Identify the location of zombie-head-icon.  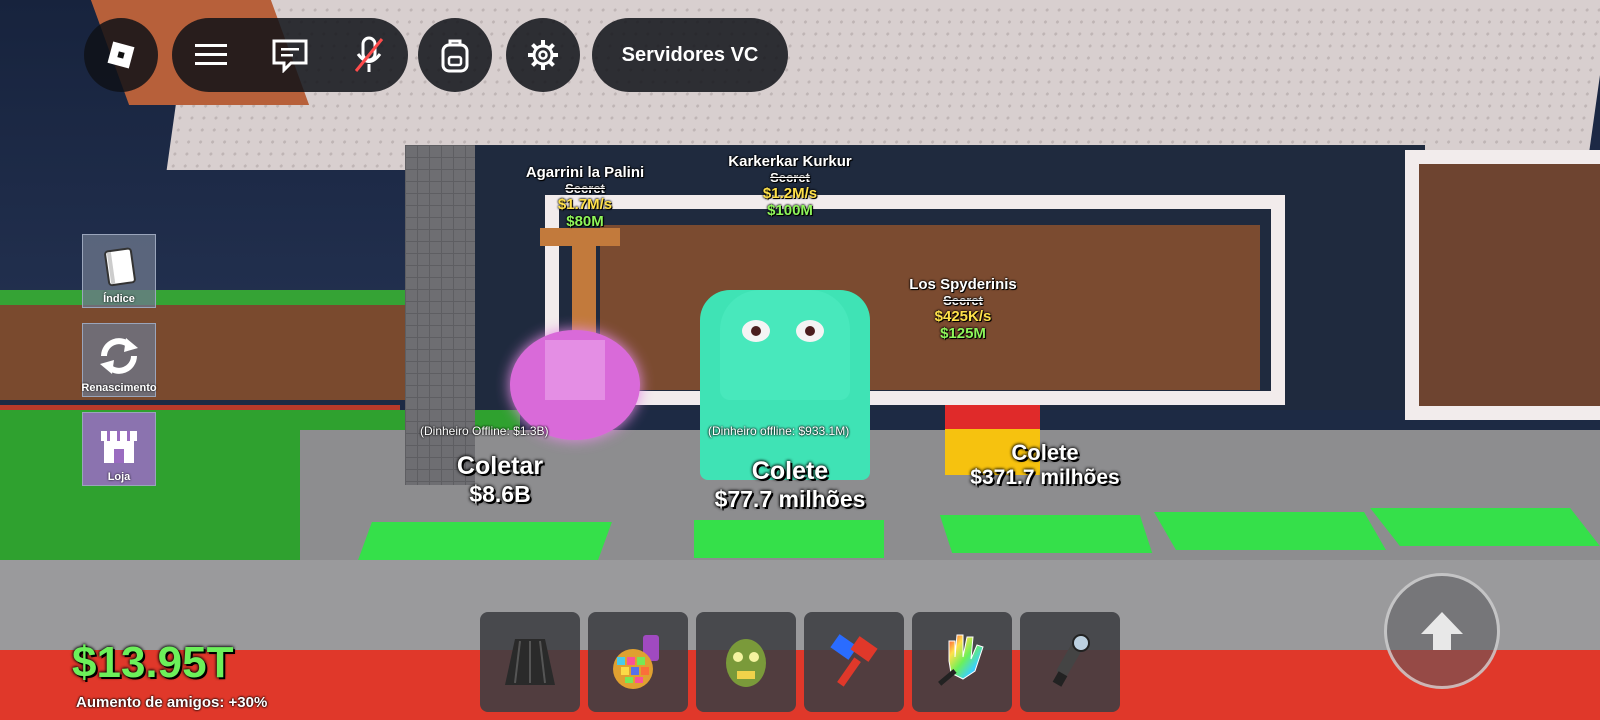
(746, 663).